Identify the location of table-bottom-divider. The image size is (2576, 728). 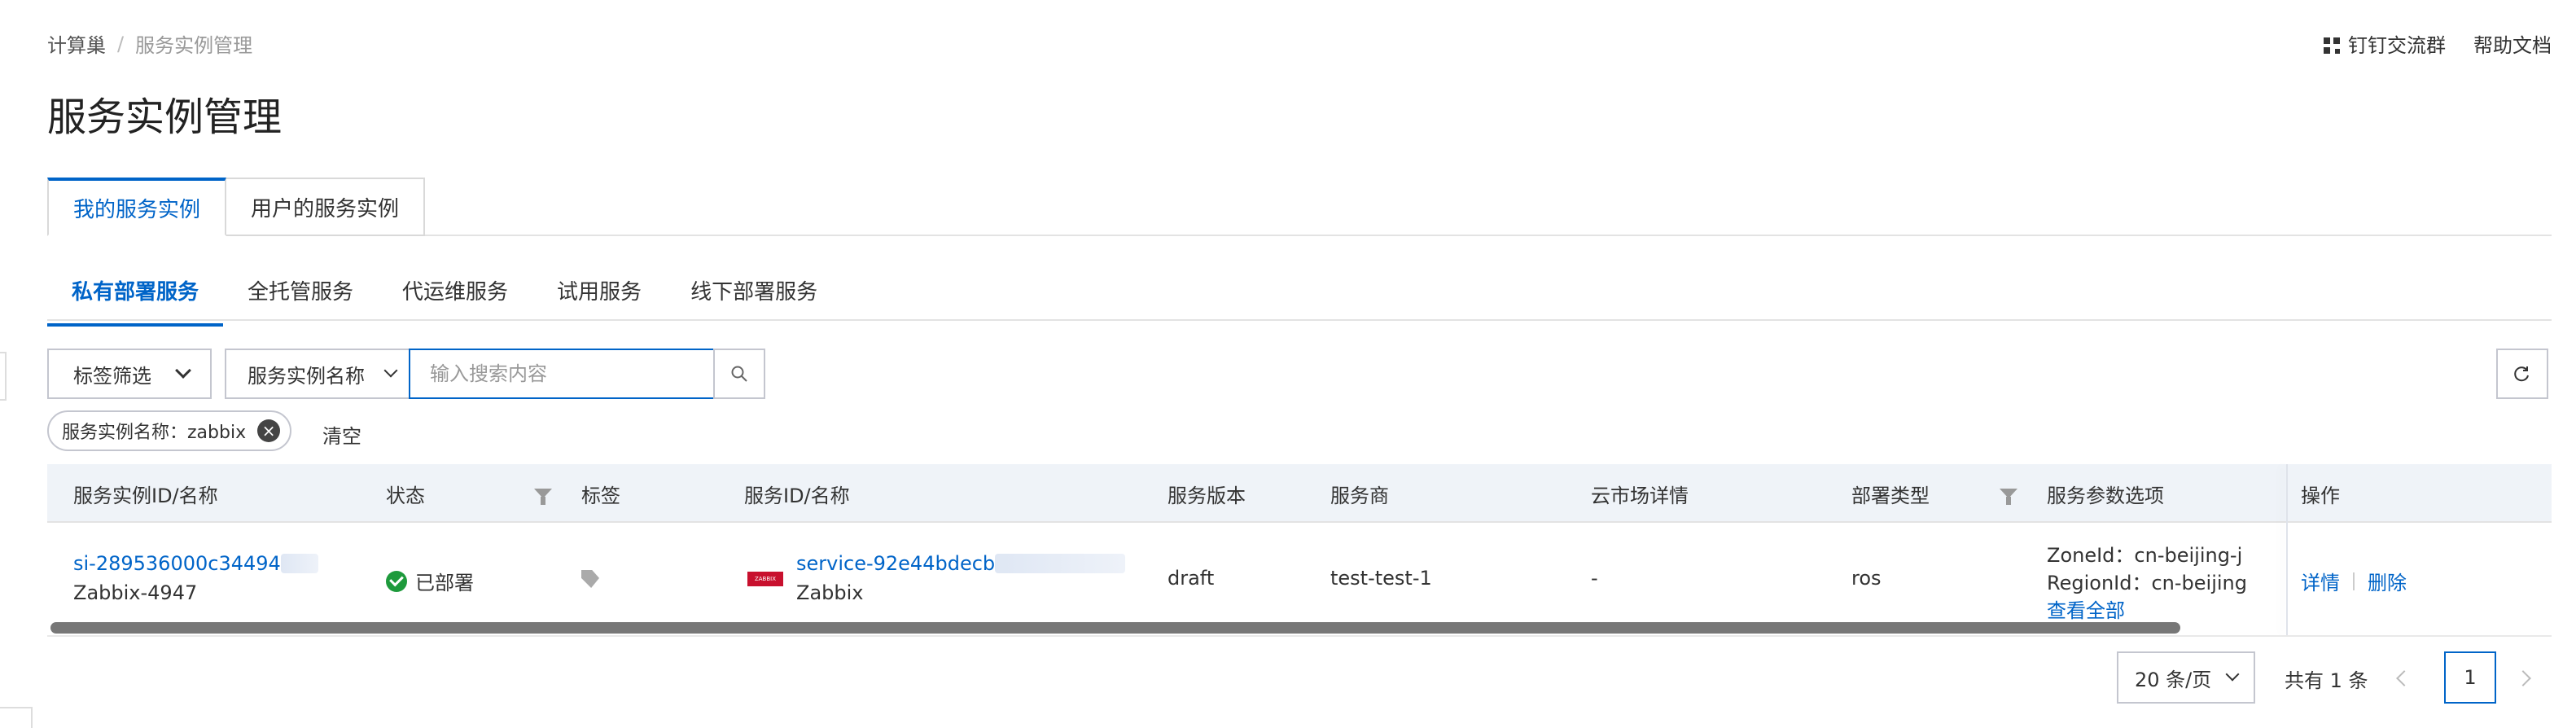
(1299, 636).